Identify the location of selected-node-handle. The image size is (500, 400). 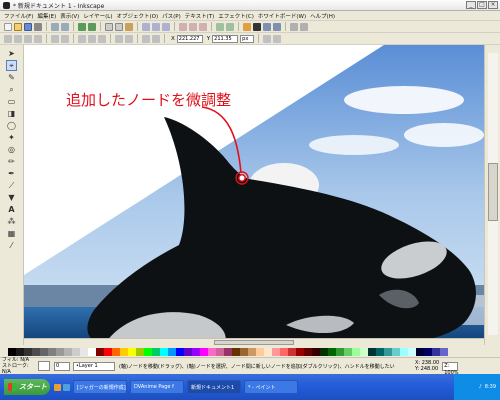
(242, 178).